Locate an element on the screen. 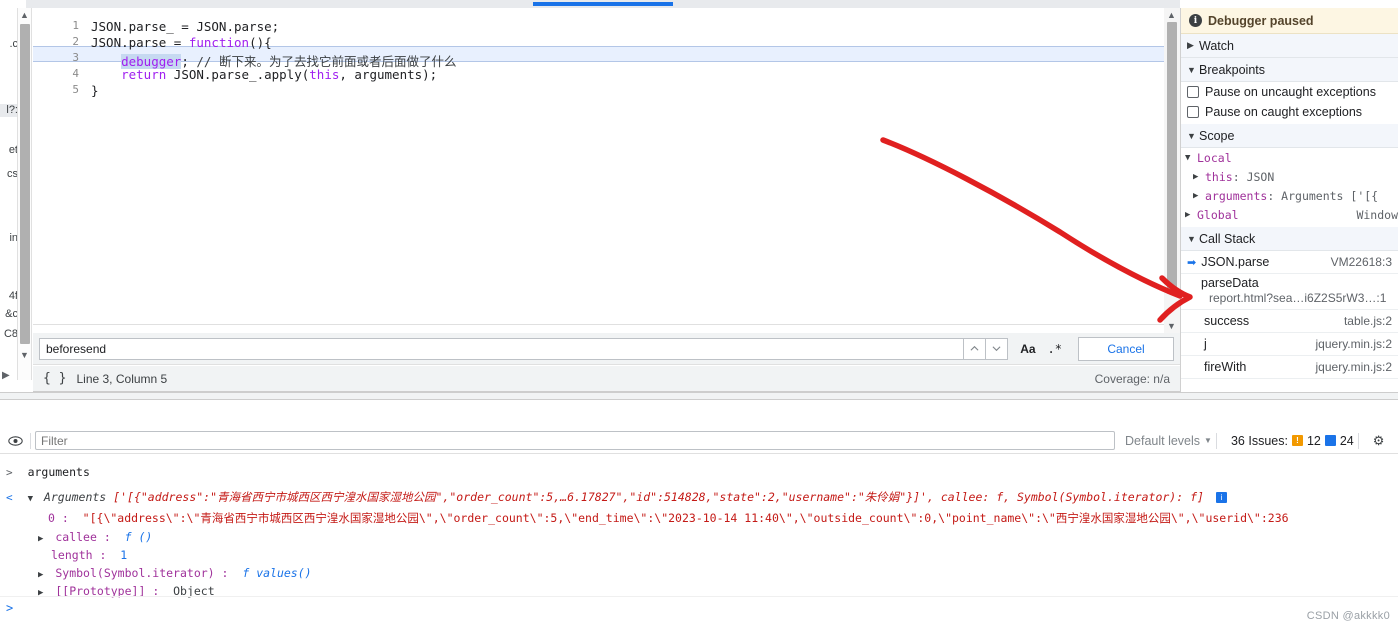  code-line-2: JSON.parse = function(){ is located at coordinates (181, 42).